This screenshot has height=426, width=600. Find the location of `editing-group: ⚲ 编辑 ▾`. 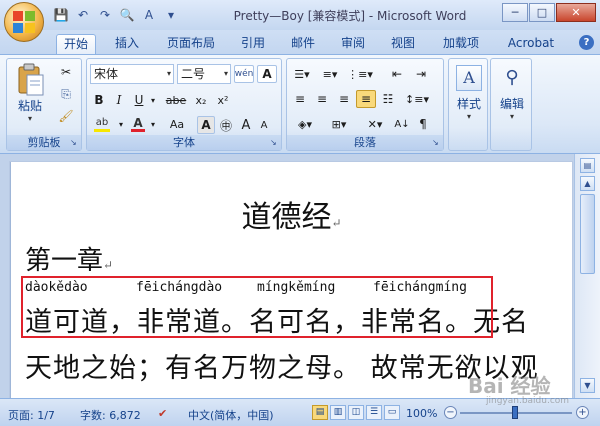

editing-group: ⚲ 编辑 ▾ is located at coordinates (511, 104).